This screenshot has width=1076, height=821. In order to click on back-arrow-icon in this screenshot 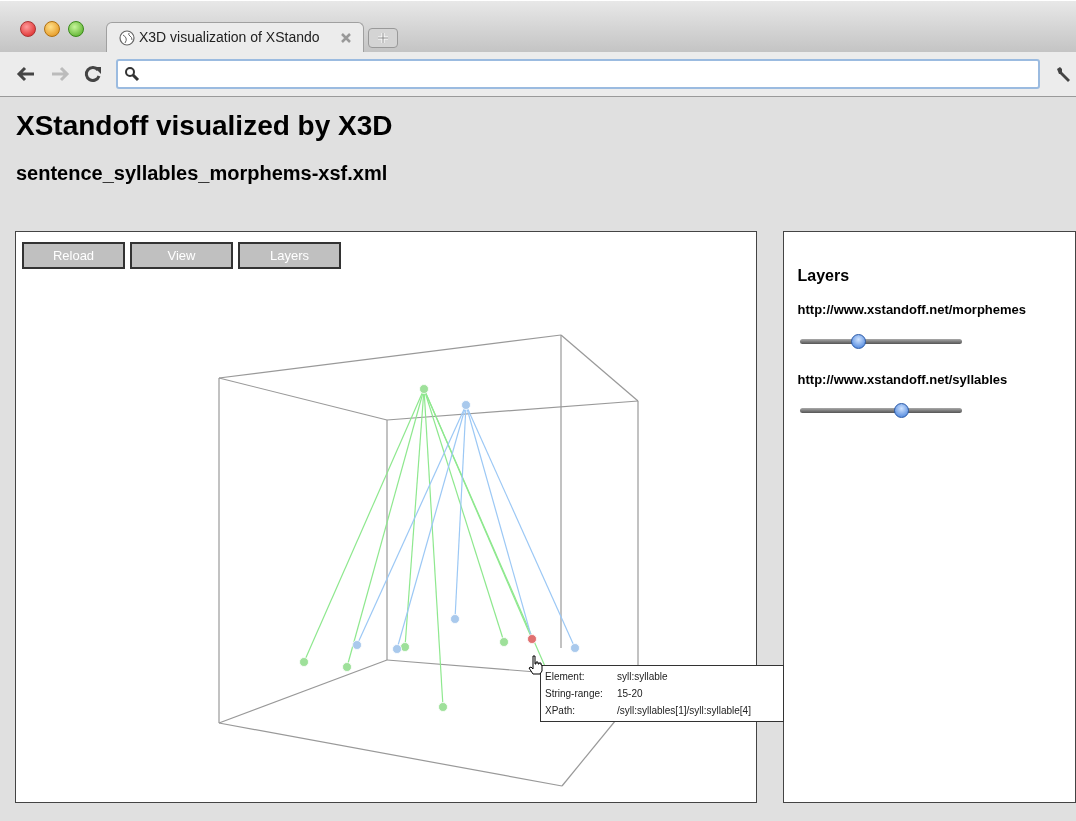, I will do `click(26, 74)`.